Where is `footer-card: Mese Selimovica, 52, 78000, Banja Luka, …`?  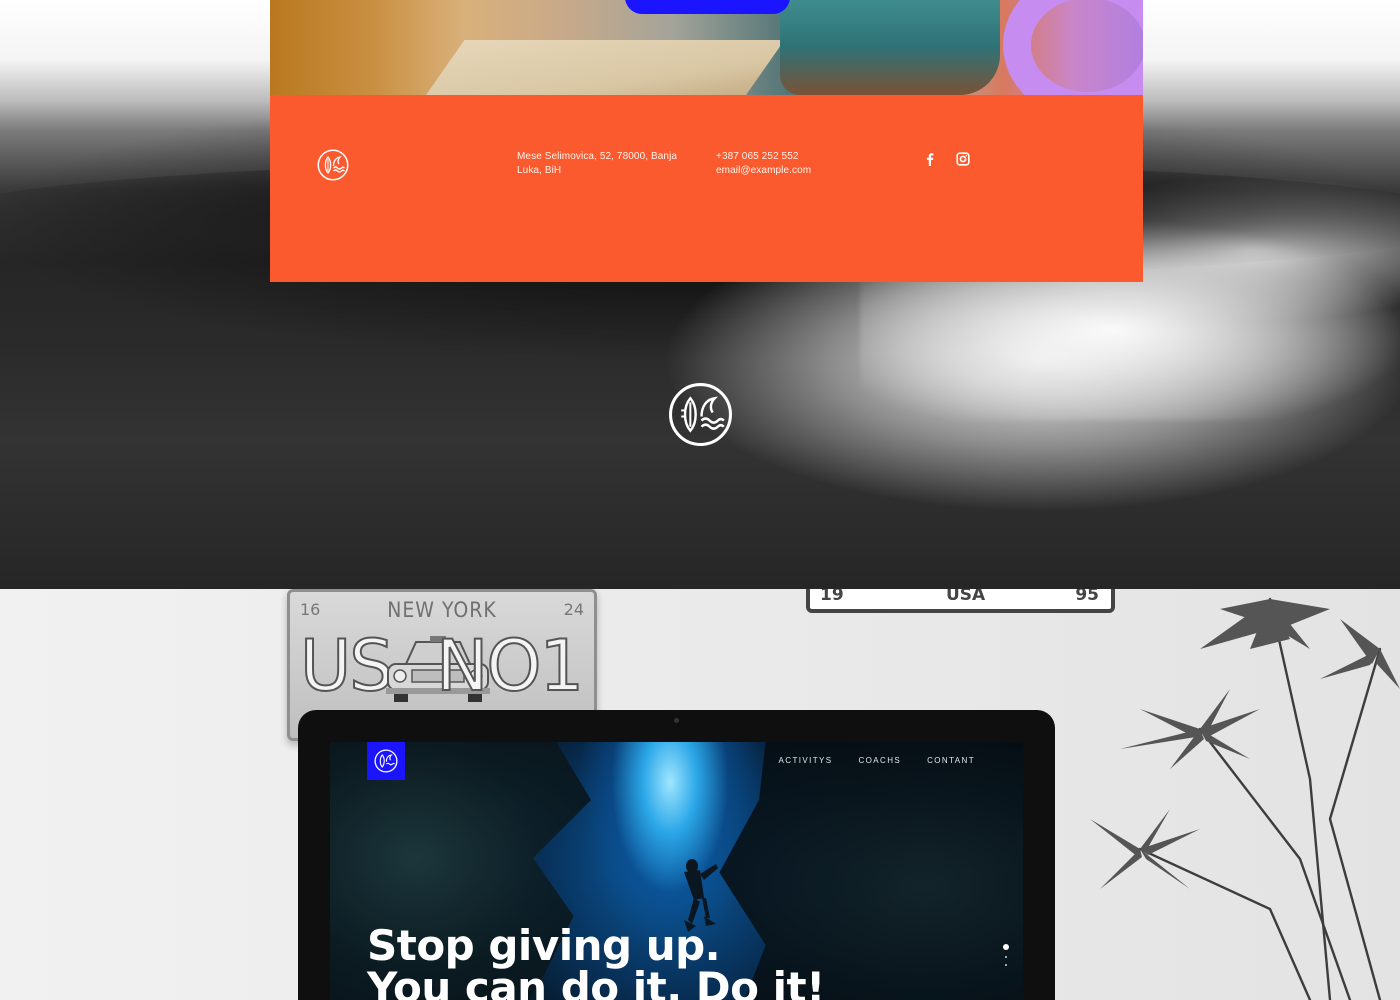 footer-card: Mese Selimovica, 52, 78000, Banja Luka, … is located at coordinates (706, 188).